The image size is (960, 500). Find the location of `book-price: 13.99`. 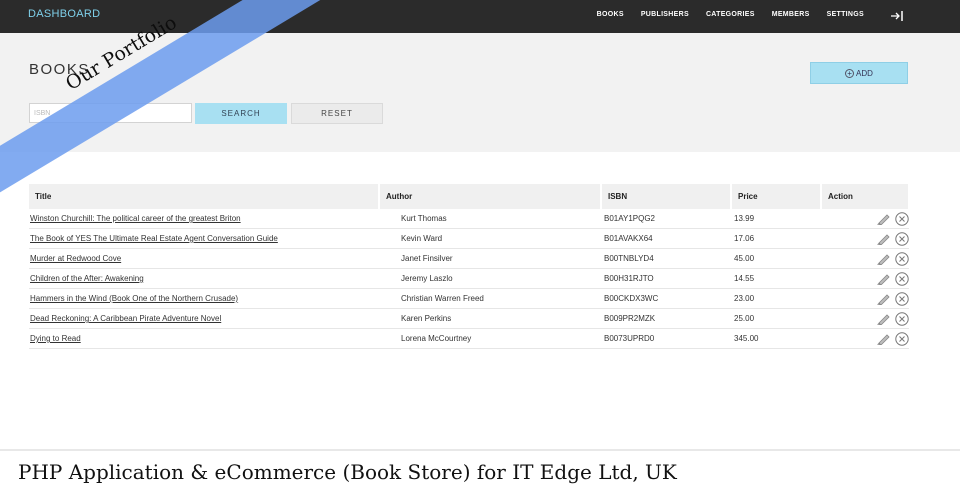

book-price: 13.99 is located at coordinates (776, 219).